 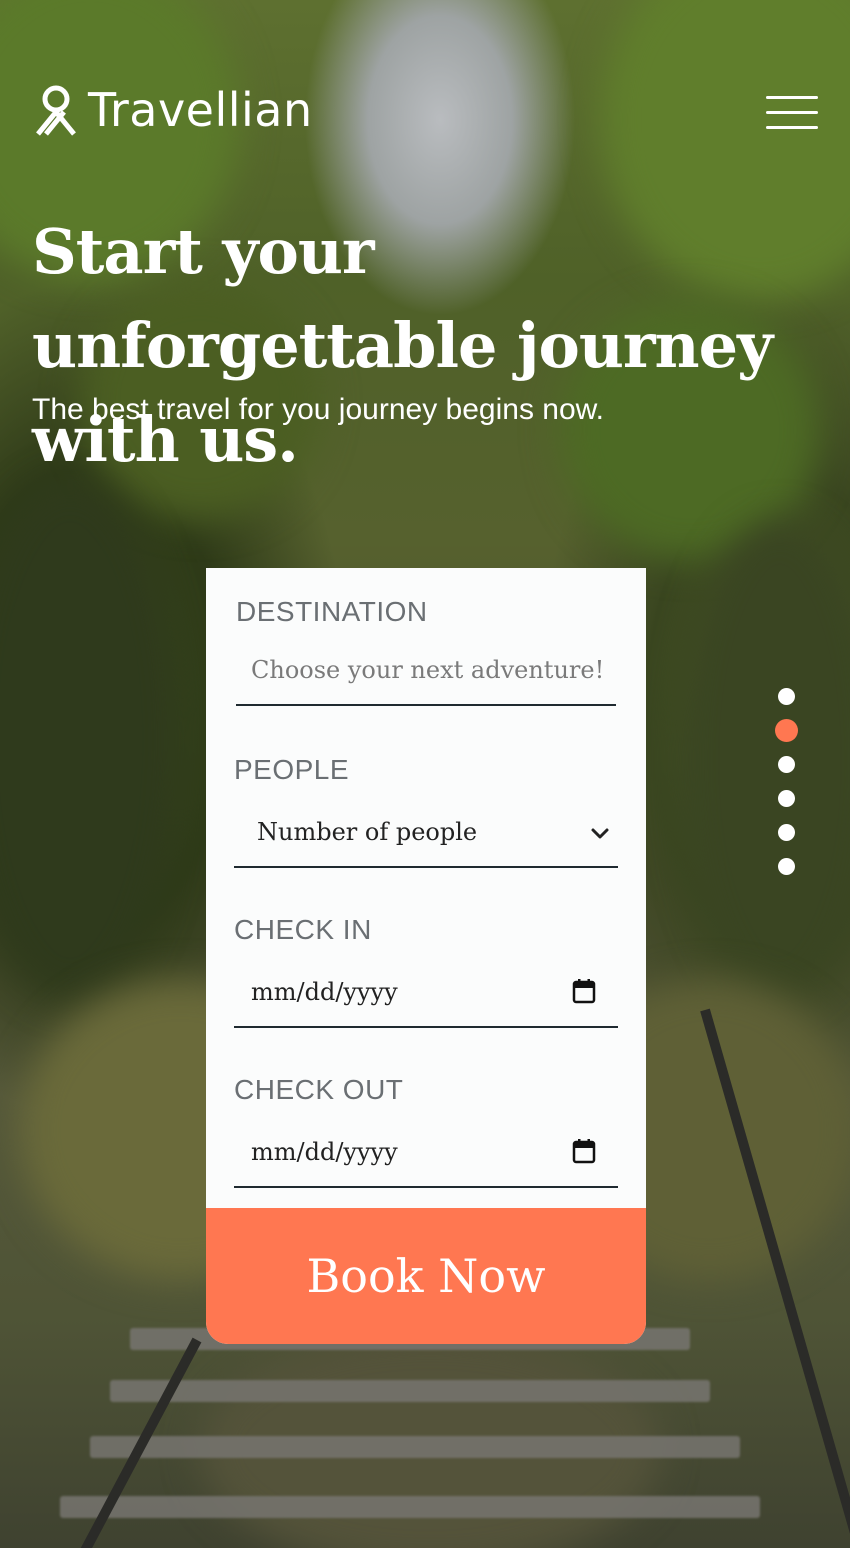 What do you see at coordinates (426, 996) in the screenshot?
I see `check-in-date-input: mm/dd/yyyy` at bounding box center [426, 996].